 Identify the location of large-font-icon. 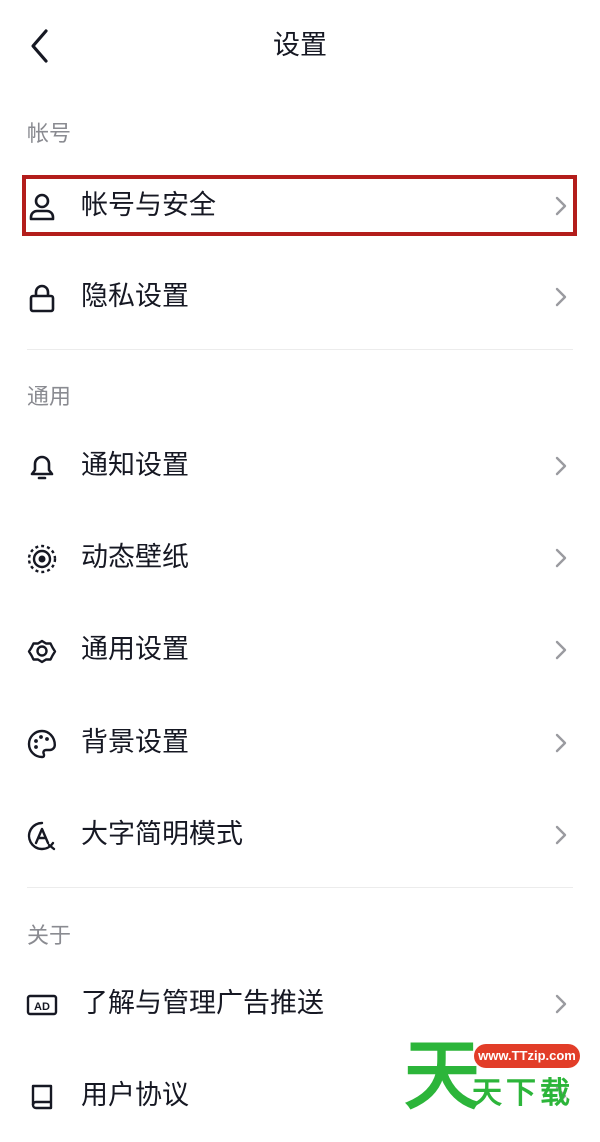
(41, 836).